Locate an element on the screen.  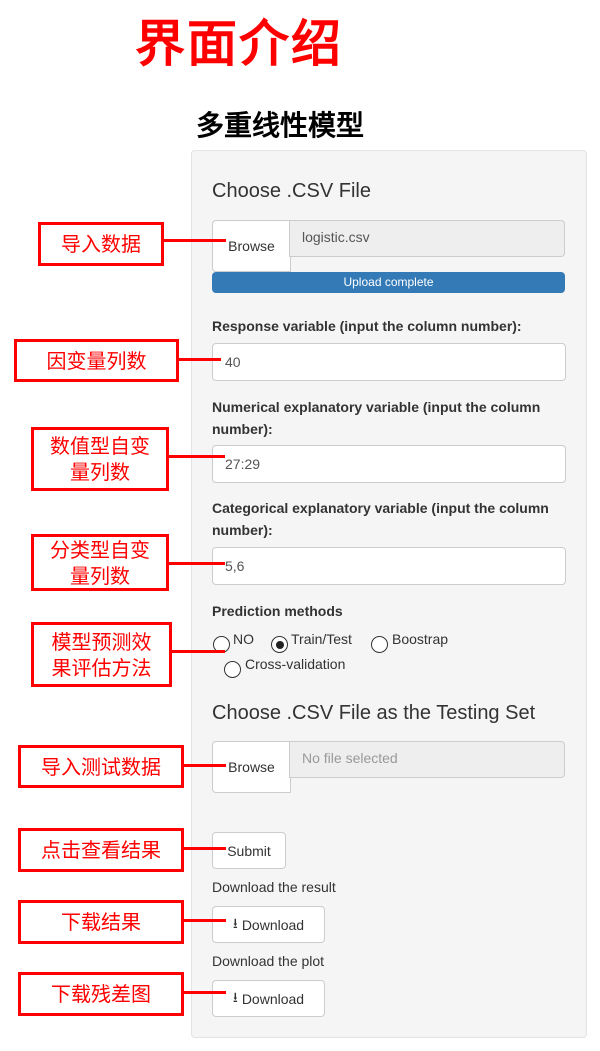
testing-file-field: No file selected is located at coordinates (427, 759).